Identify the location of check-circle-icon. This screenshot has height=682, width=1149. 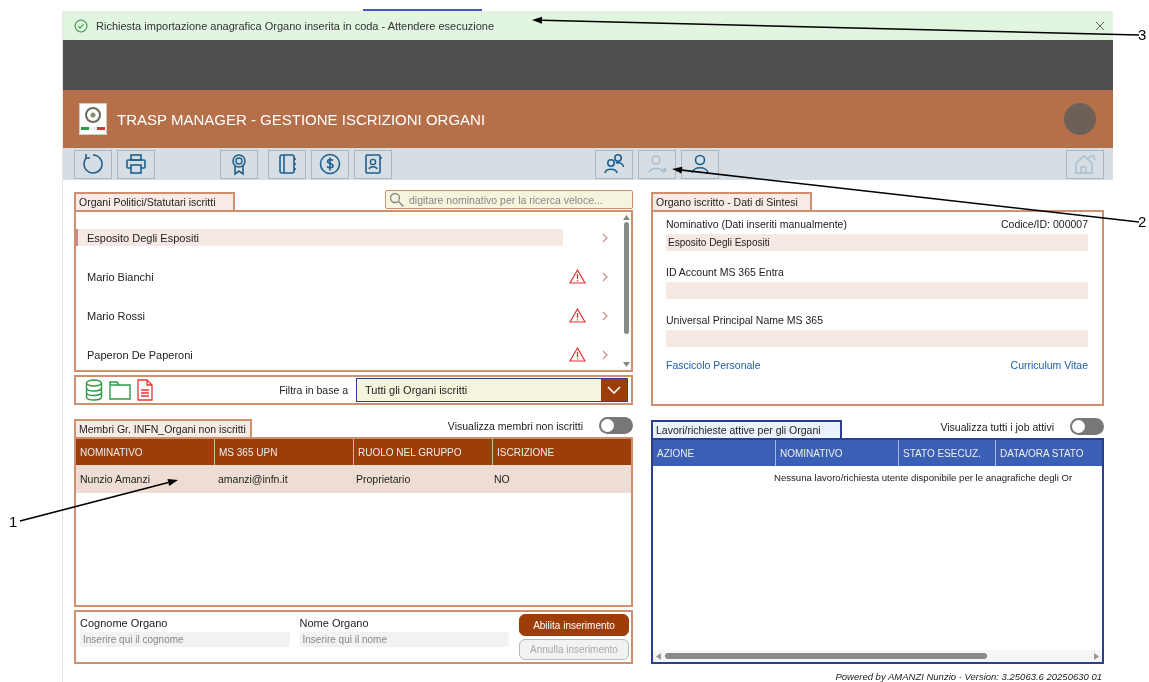
(81, 25).